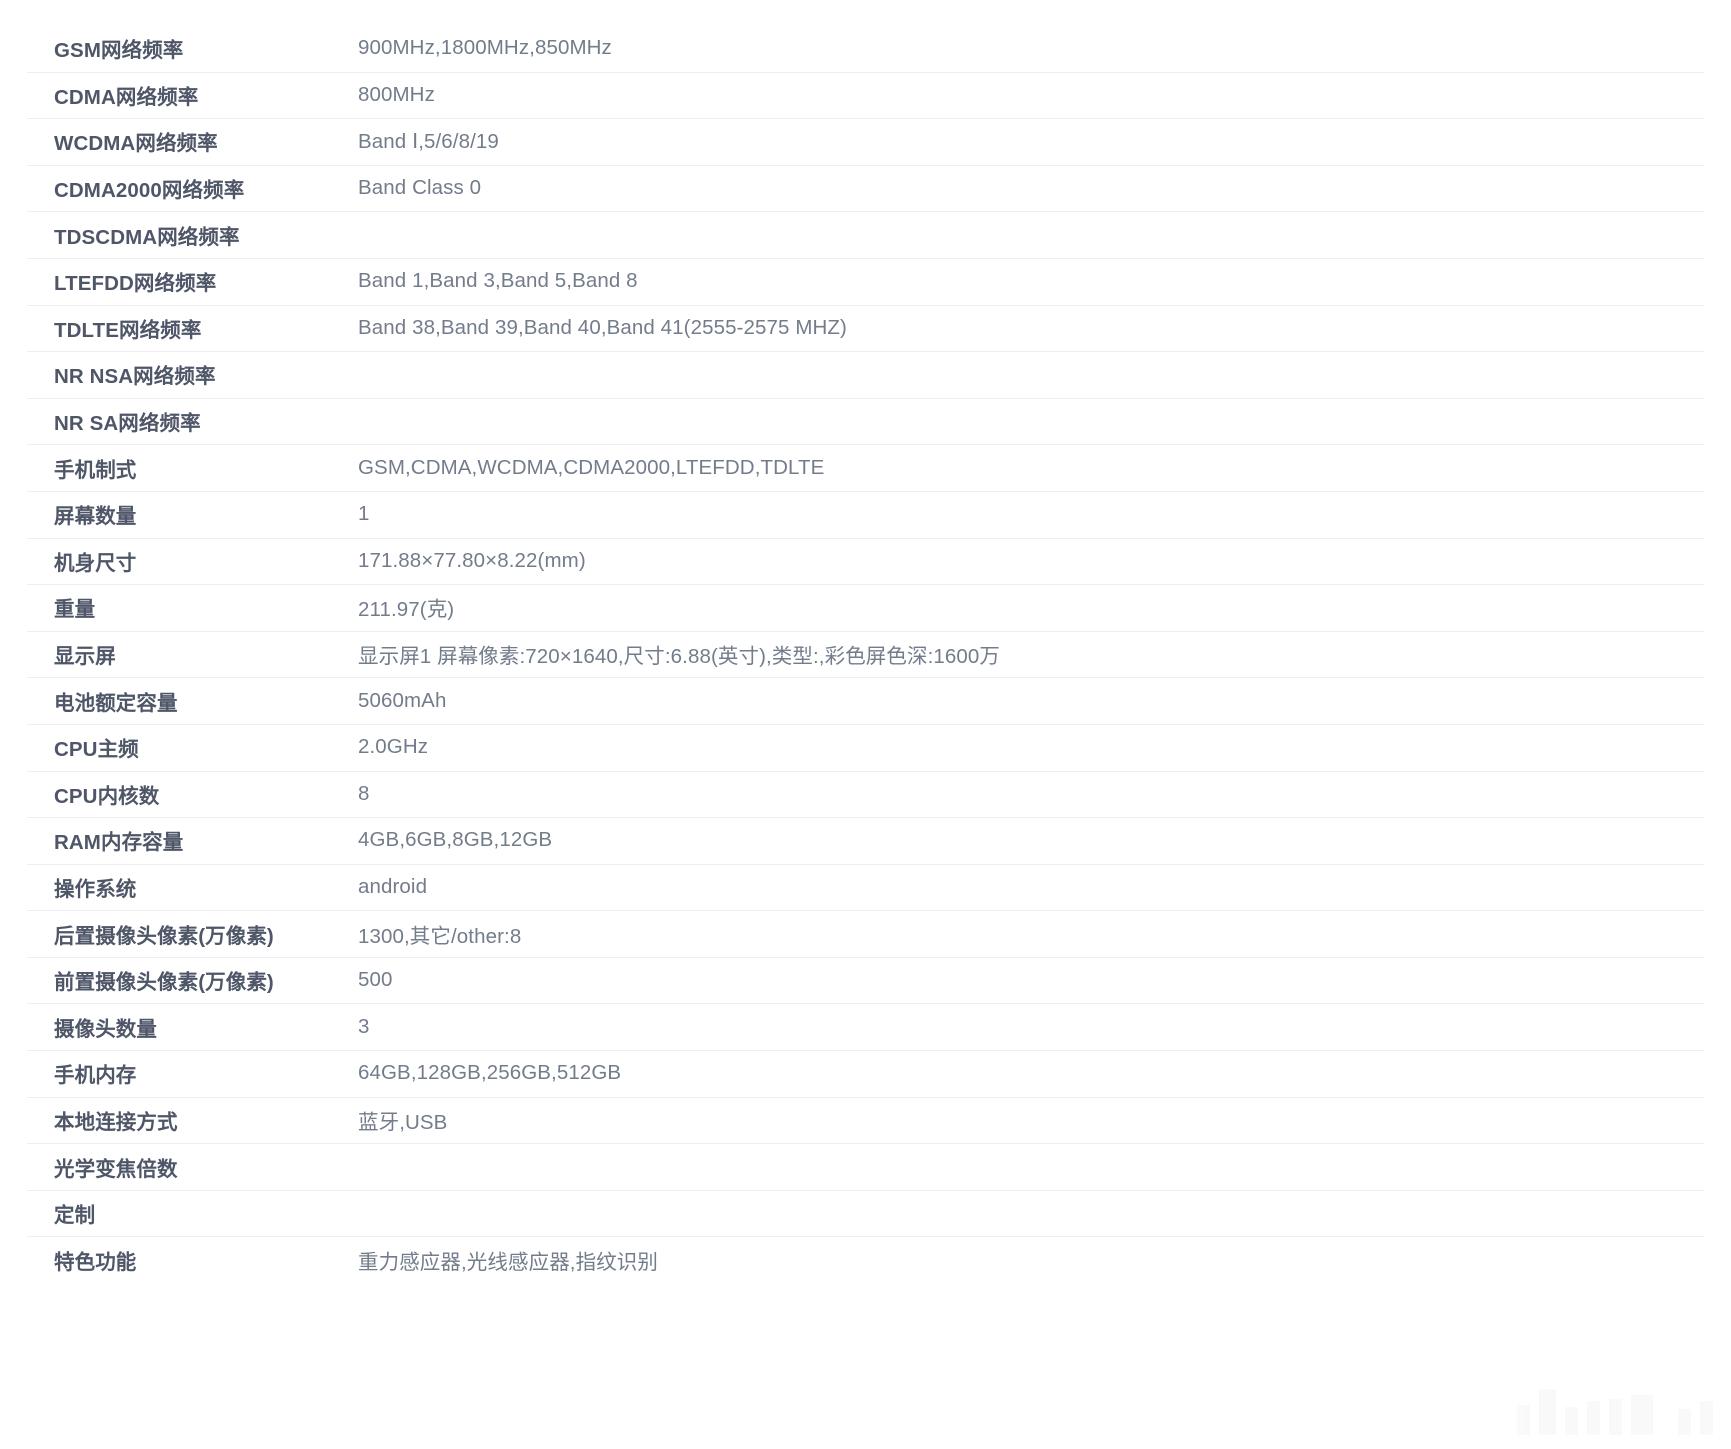 The height and width of the screenshot is (1449, 1731). I want to click on spec-label: 手机制式, so click(95, 470).